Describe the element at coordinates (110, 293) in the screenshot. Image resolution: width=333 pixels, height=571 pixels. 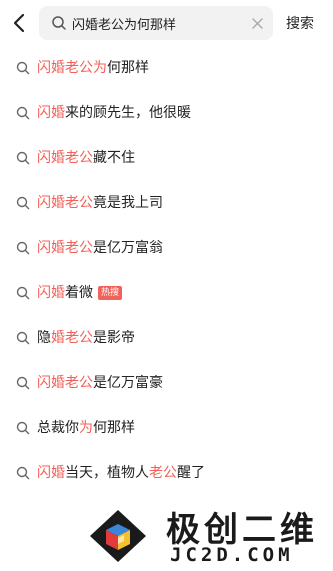
I see `hot-search-badge: 热搜` at that location.